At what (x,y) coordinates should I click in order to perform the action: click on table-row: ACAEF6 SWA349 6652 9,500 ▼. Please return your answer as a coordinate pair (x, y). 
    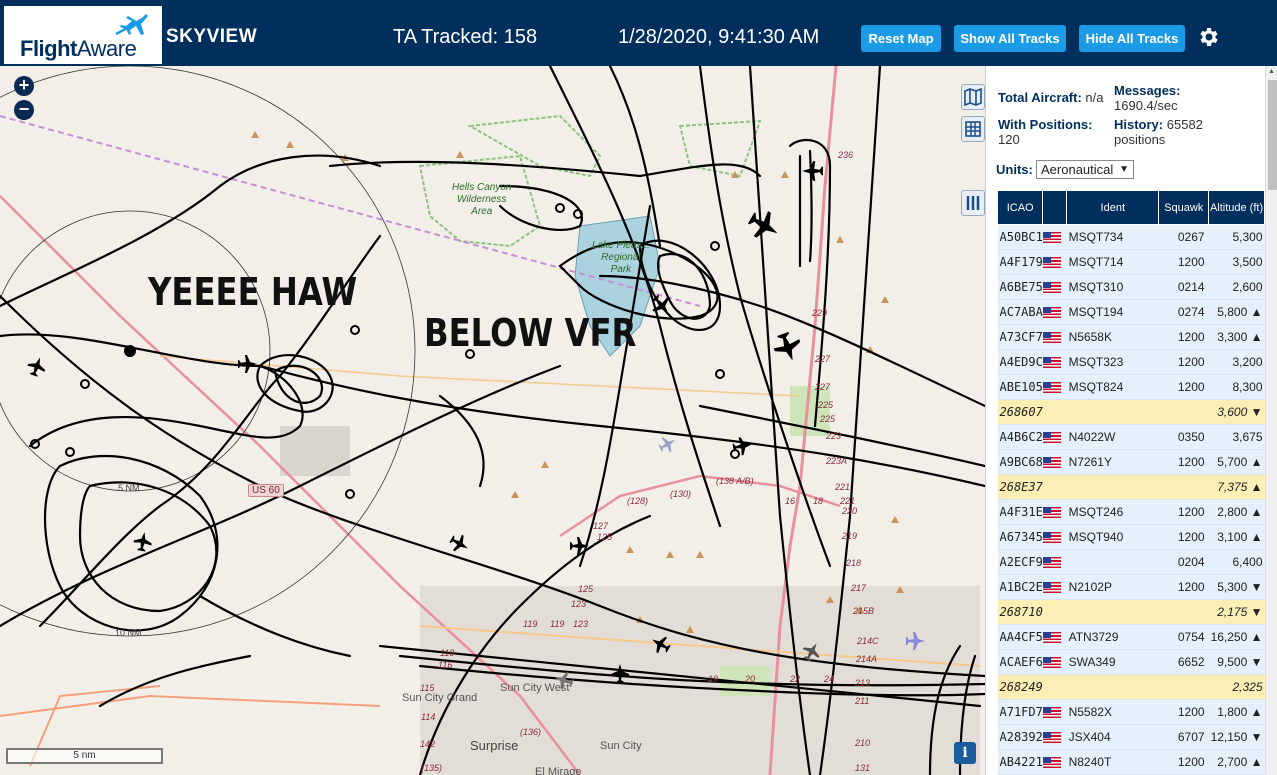
    Looking at the image, I should click on (1131, 662).